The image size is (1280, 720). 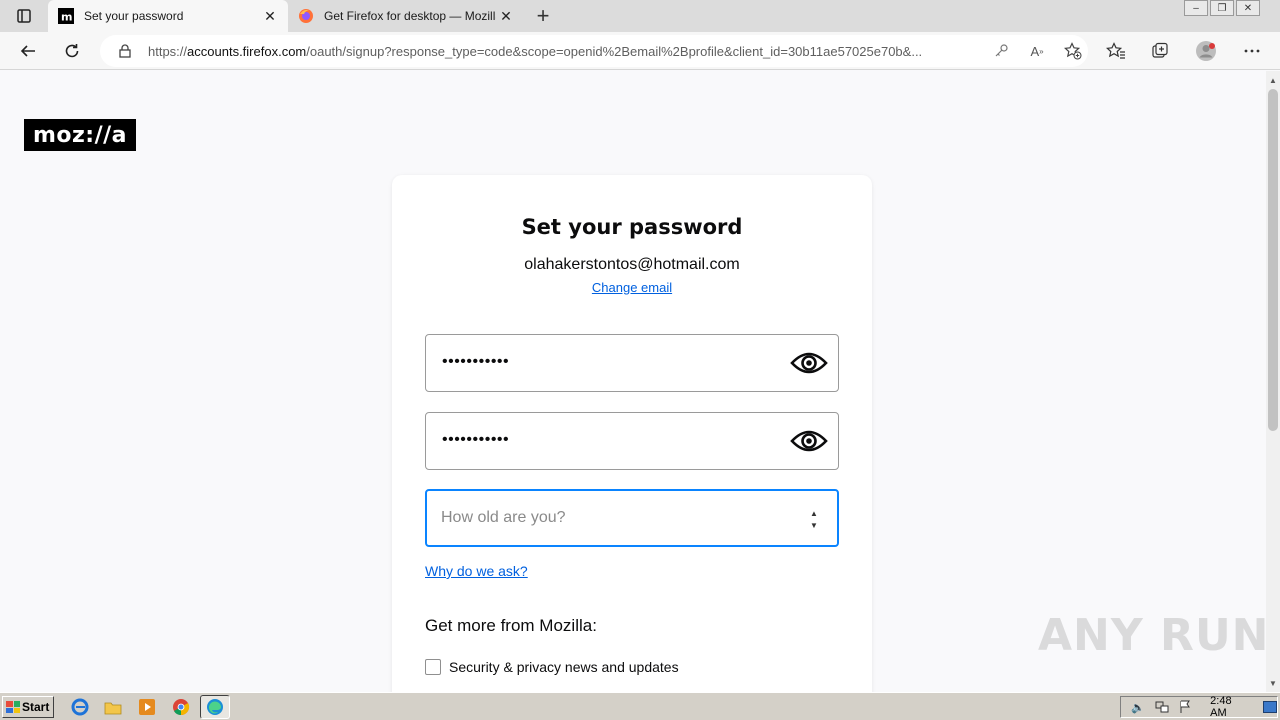 I want to click on tab-actions-button, so click(x=24, y=16).